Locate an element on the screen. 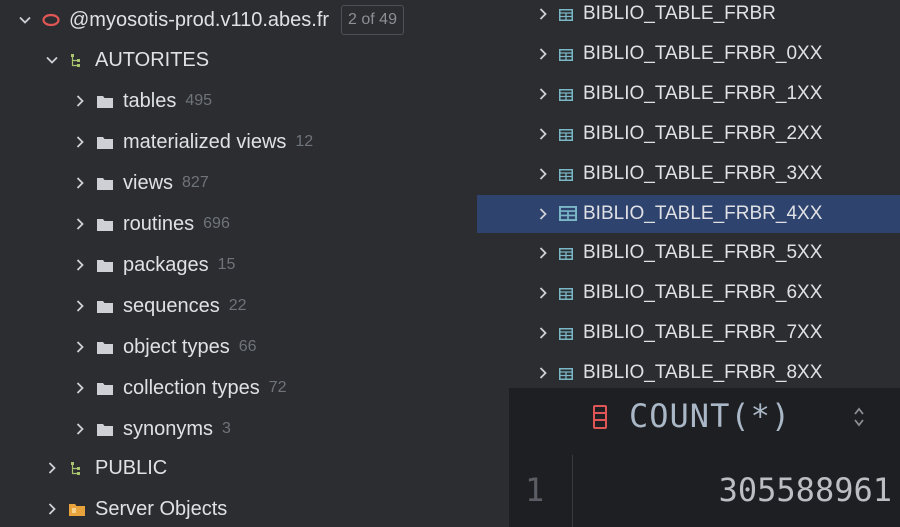 The image size is (900, 527). table-node-biblio_table_frbr_7xx: BIBLIO_TABLE_FRBR_7XX is located at coordinates (688, 333).